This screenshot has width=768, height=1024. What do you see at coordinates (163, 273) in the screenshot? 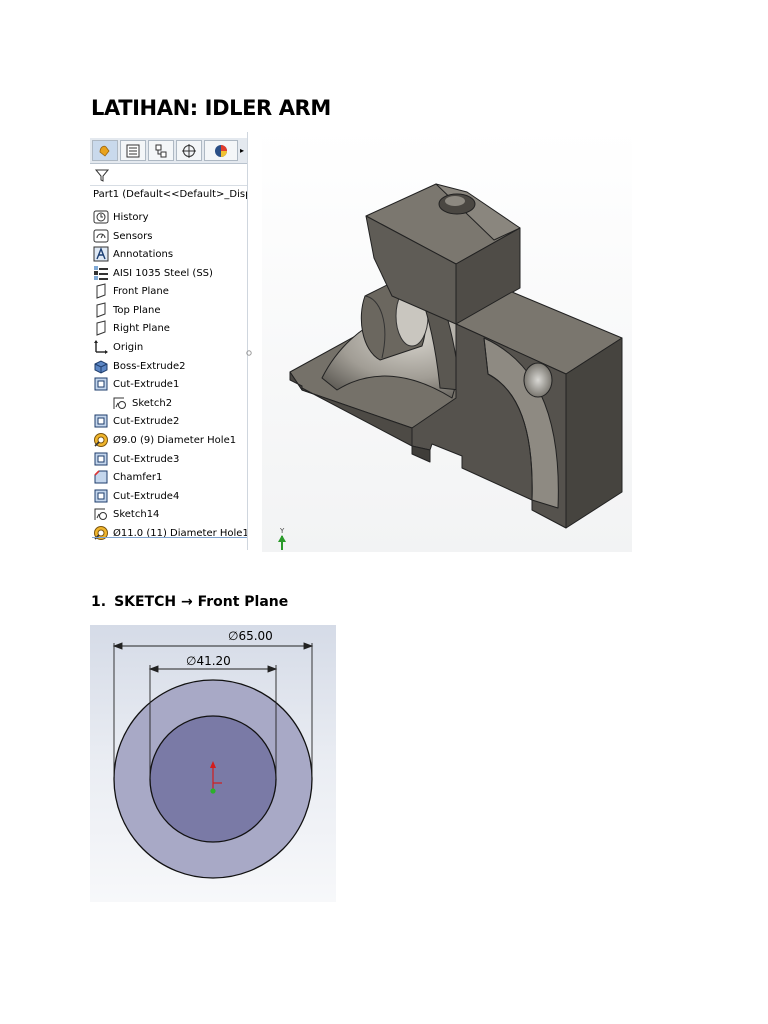
I see `tree-item-label: AISI 1035 Steel (SS)` at bounding box center [163, 273].